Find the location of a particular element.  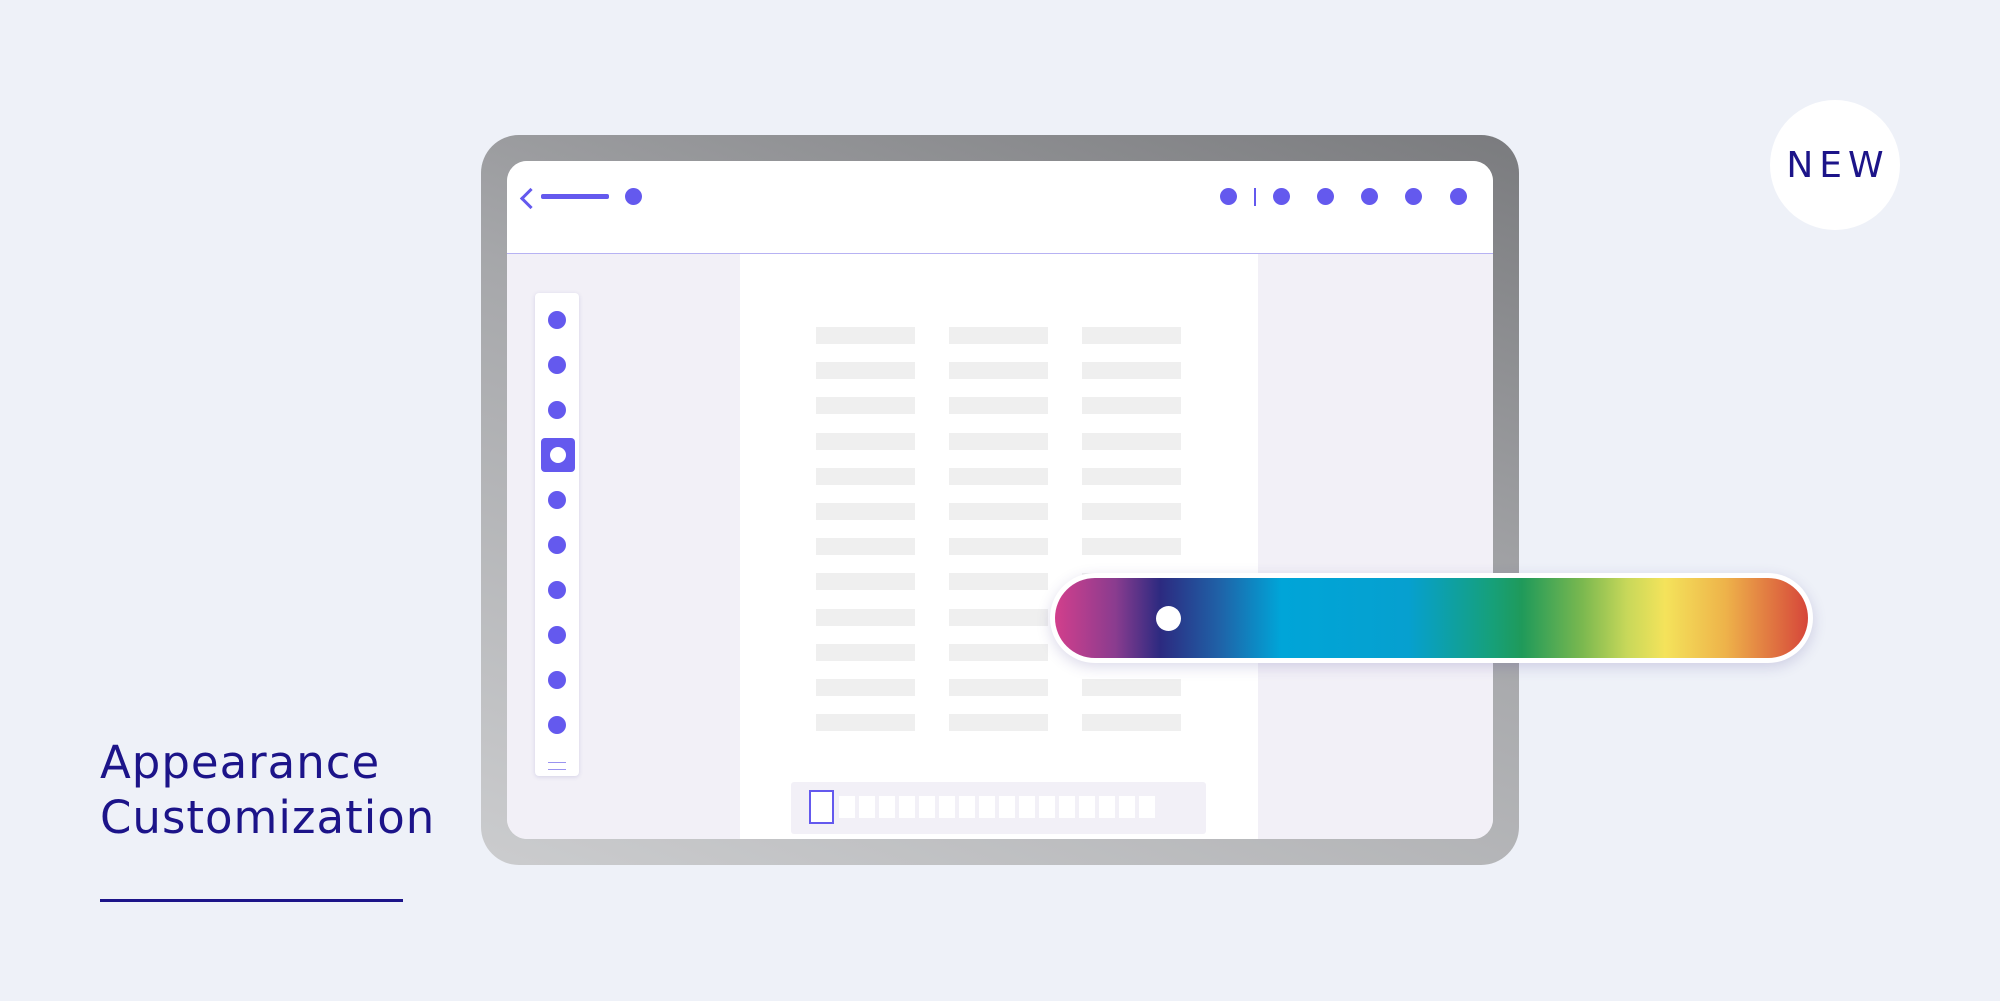

new-badge-label: NEW is located at coordinates (1838, 165).